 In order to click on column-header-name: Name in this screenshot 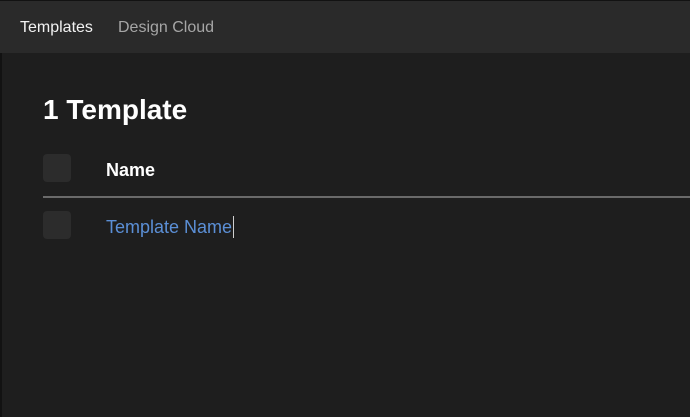, I will do `click(130, 170)`.